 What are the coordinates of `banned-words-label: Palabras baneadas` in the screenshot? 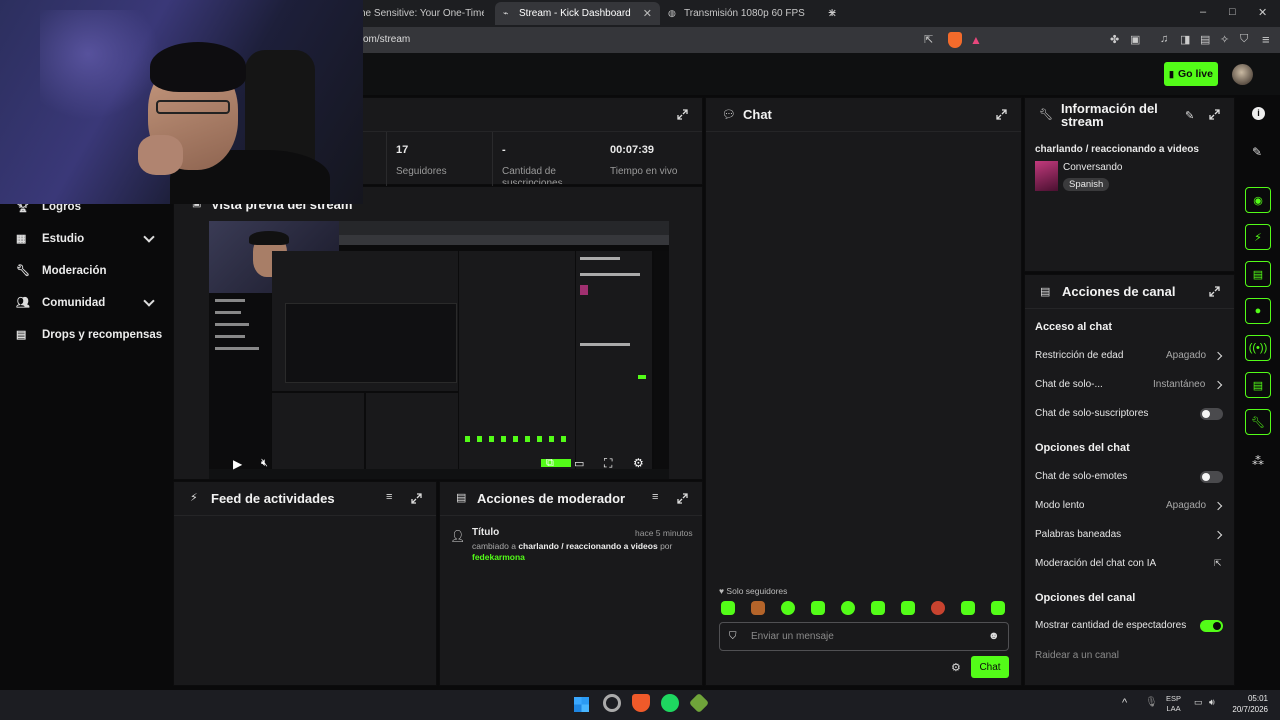 It's located at (1078, 534).